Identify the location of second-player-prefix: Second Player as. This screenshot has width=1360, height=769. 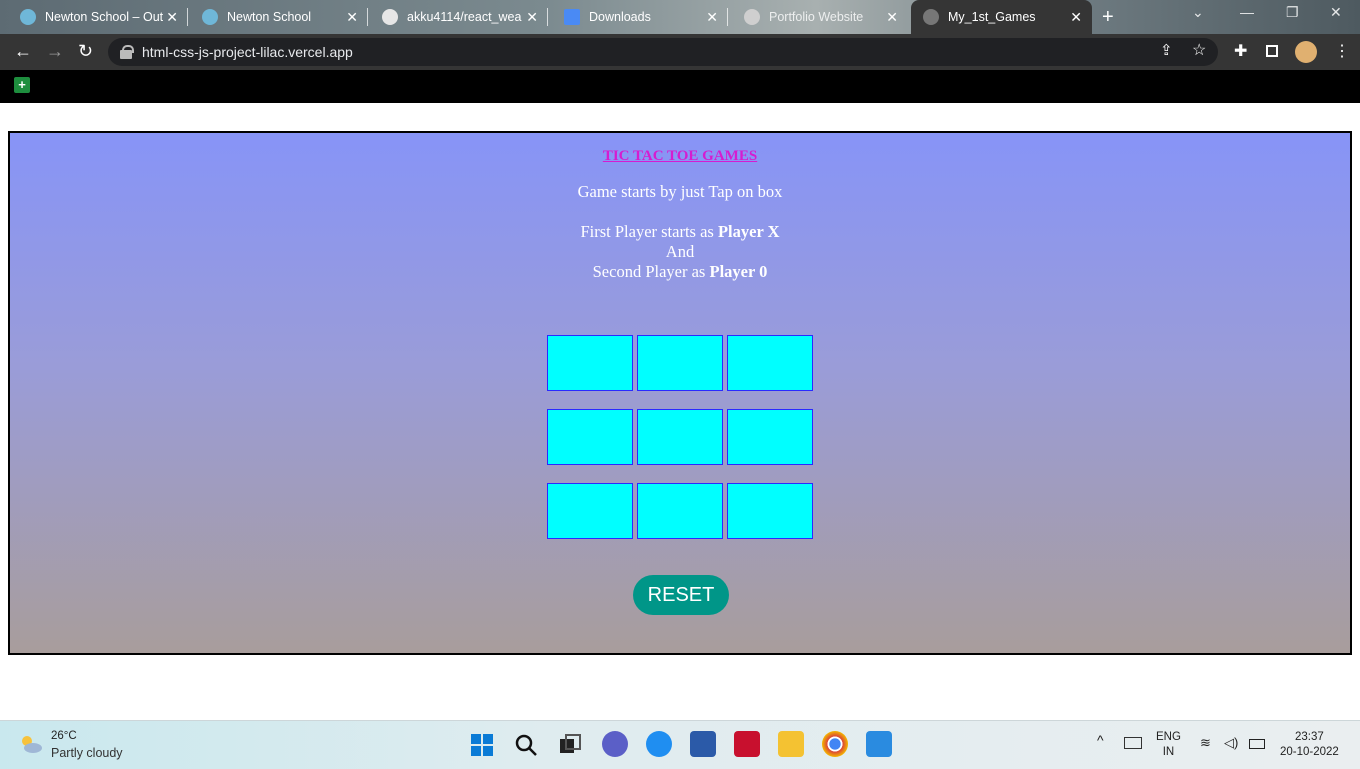
(651, 271).